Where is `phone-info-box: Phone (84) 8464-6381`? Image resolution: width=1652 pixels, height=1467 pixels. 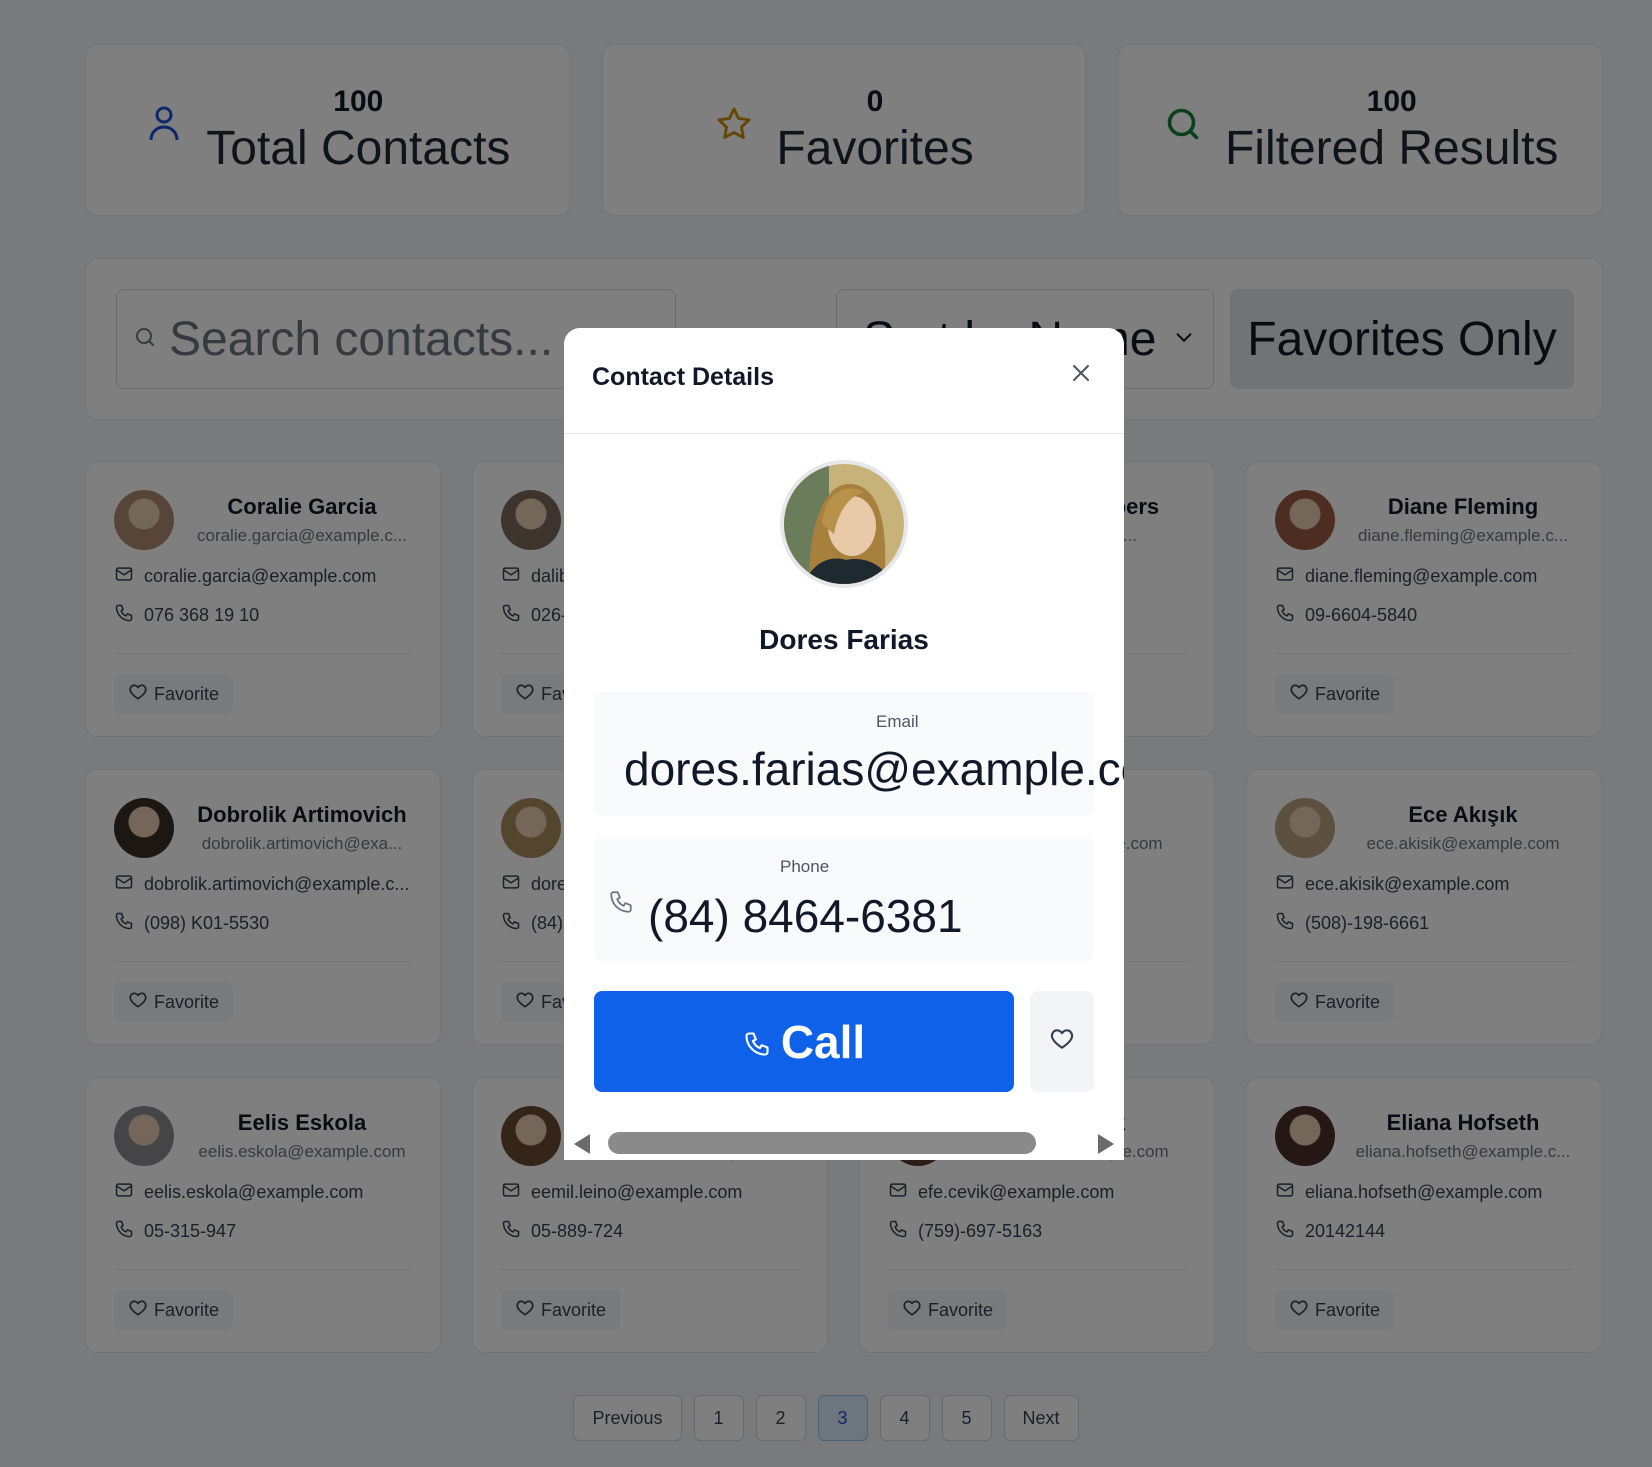
phone-info-box: Phone (84) 8464-6381 is located at coordinates (844, 899).